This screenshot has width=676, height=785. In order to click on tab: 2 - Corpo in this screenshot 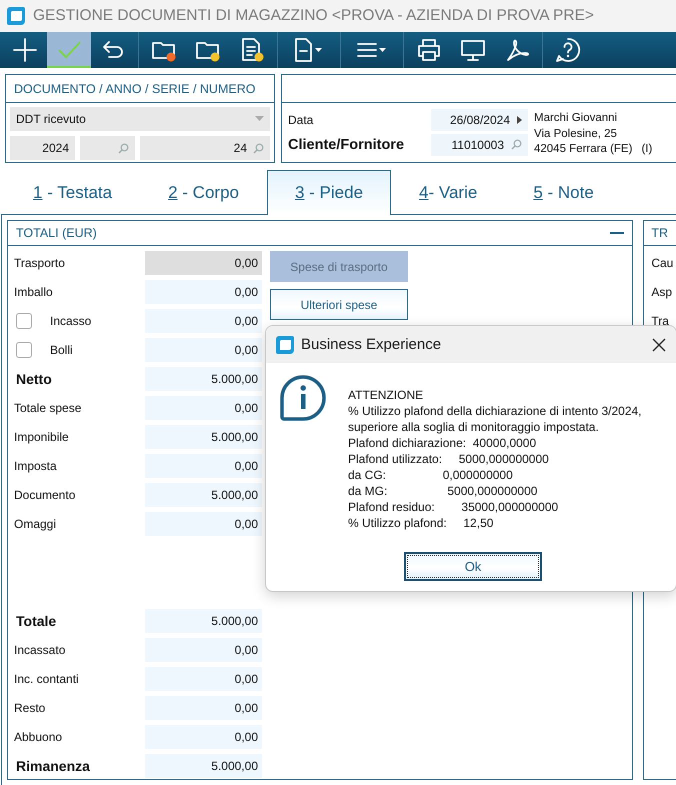, I will do `click(203, 192)`.